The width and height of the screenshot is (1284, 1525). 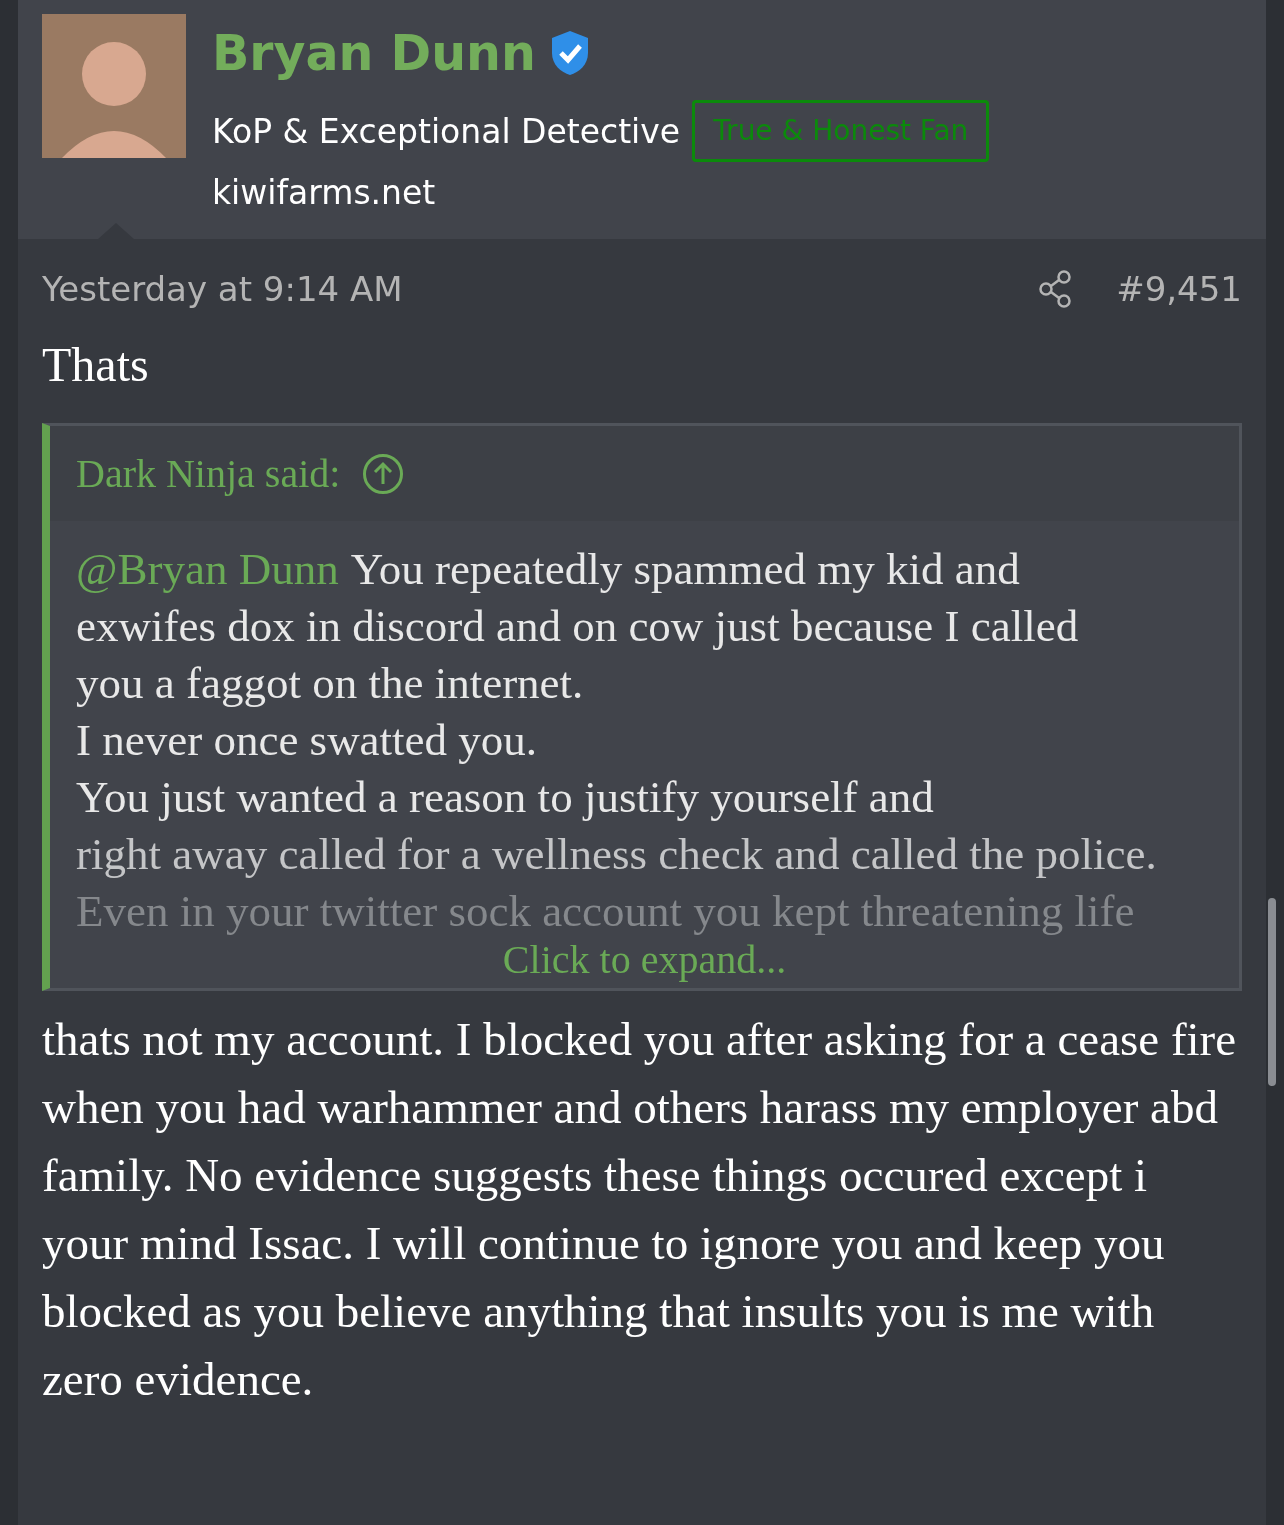 I want to click on post-number: #9,451, so click(x=1179, y=289).